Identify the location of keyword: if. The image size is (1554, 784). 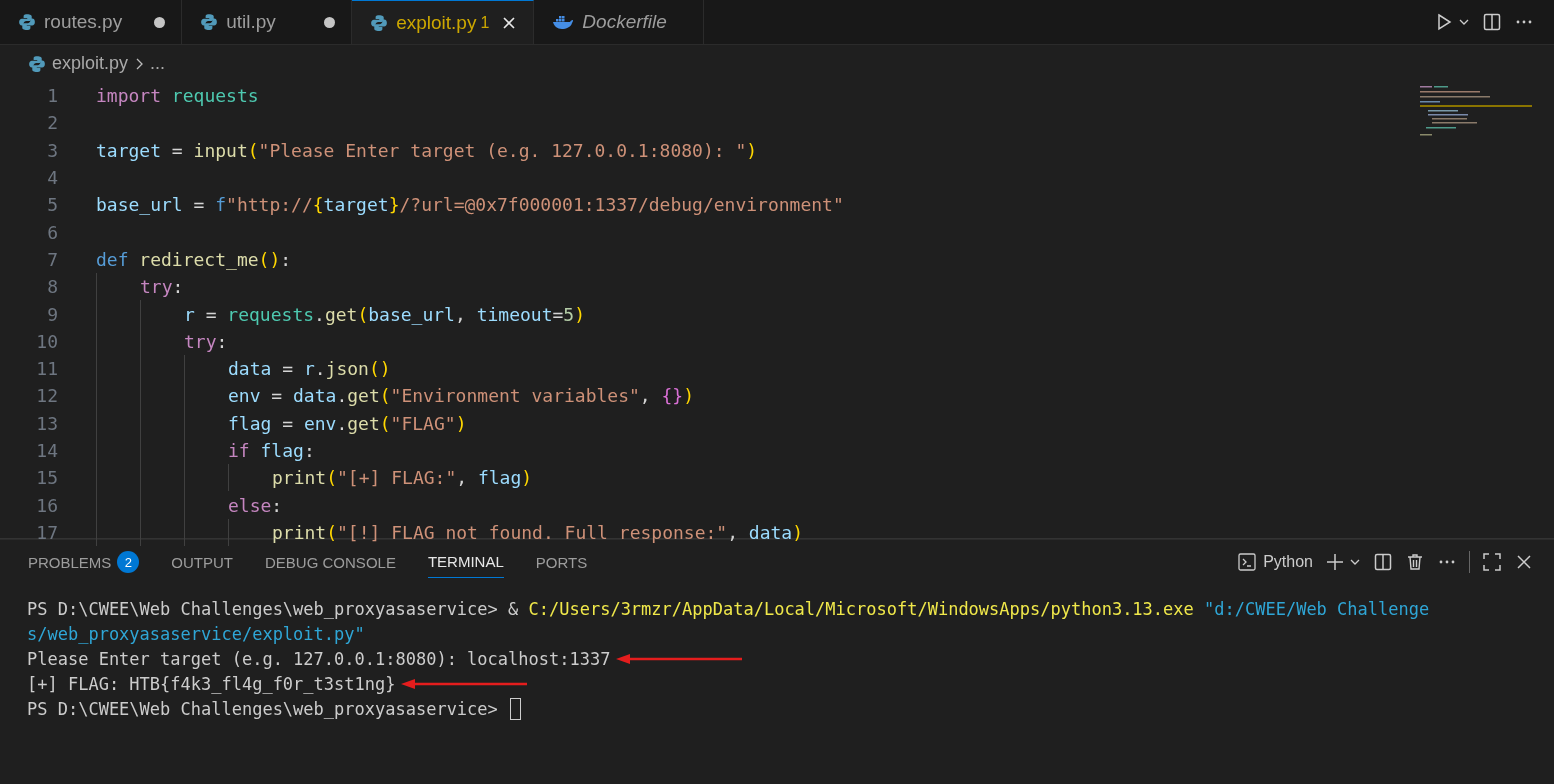
(239, 450).